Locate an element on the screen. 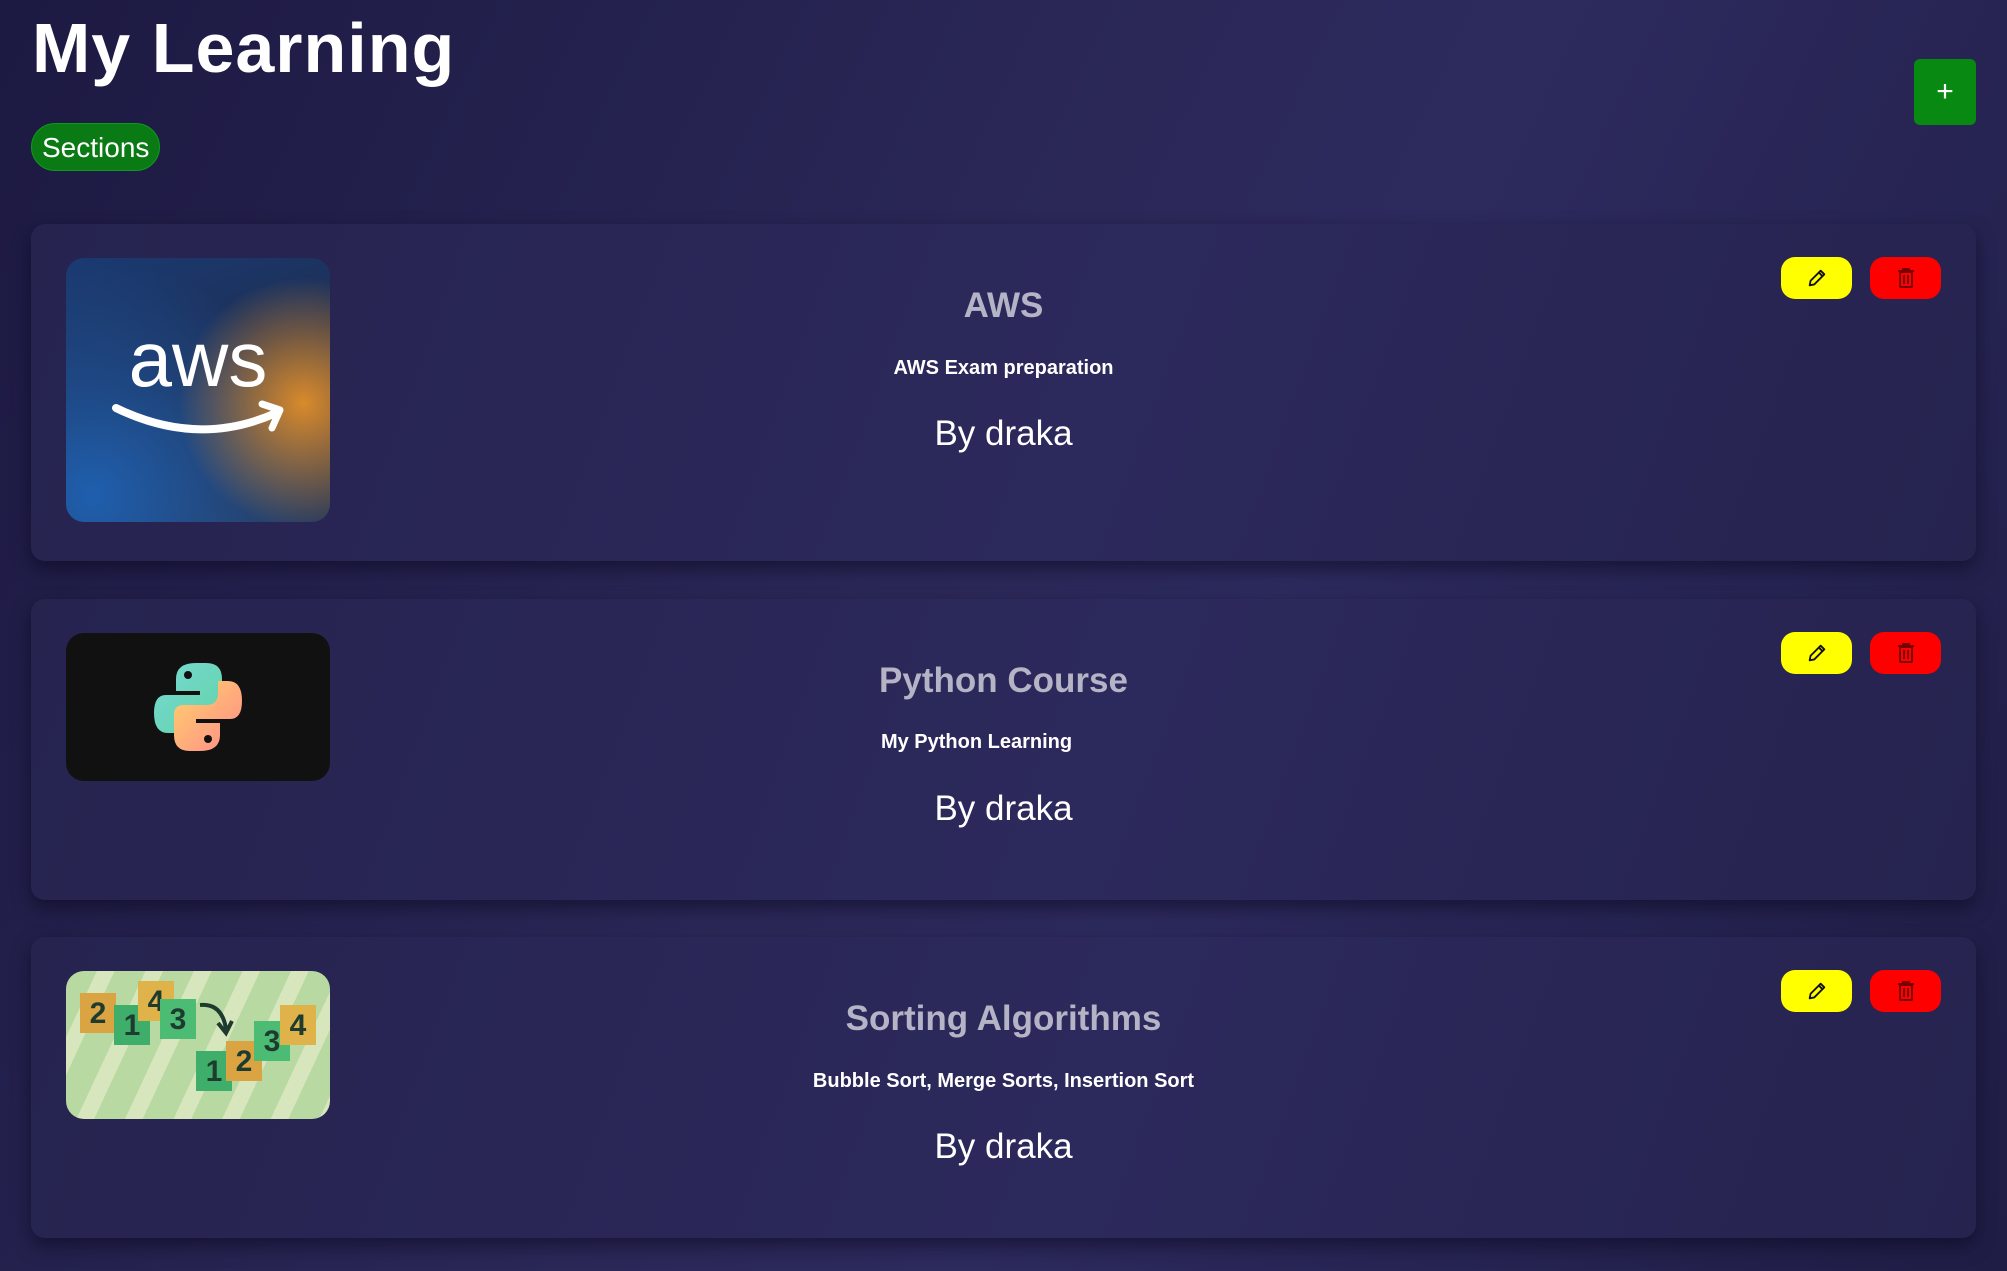 This screenshot has height=1271, width=2007. python-logo-icon is located at coordinates (198, 707).